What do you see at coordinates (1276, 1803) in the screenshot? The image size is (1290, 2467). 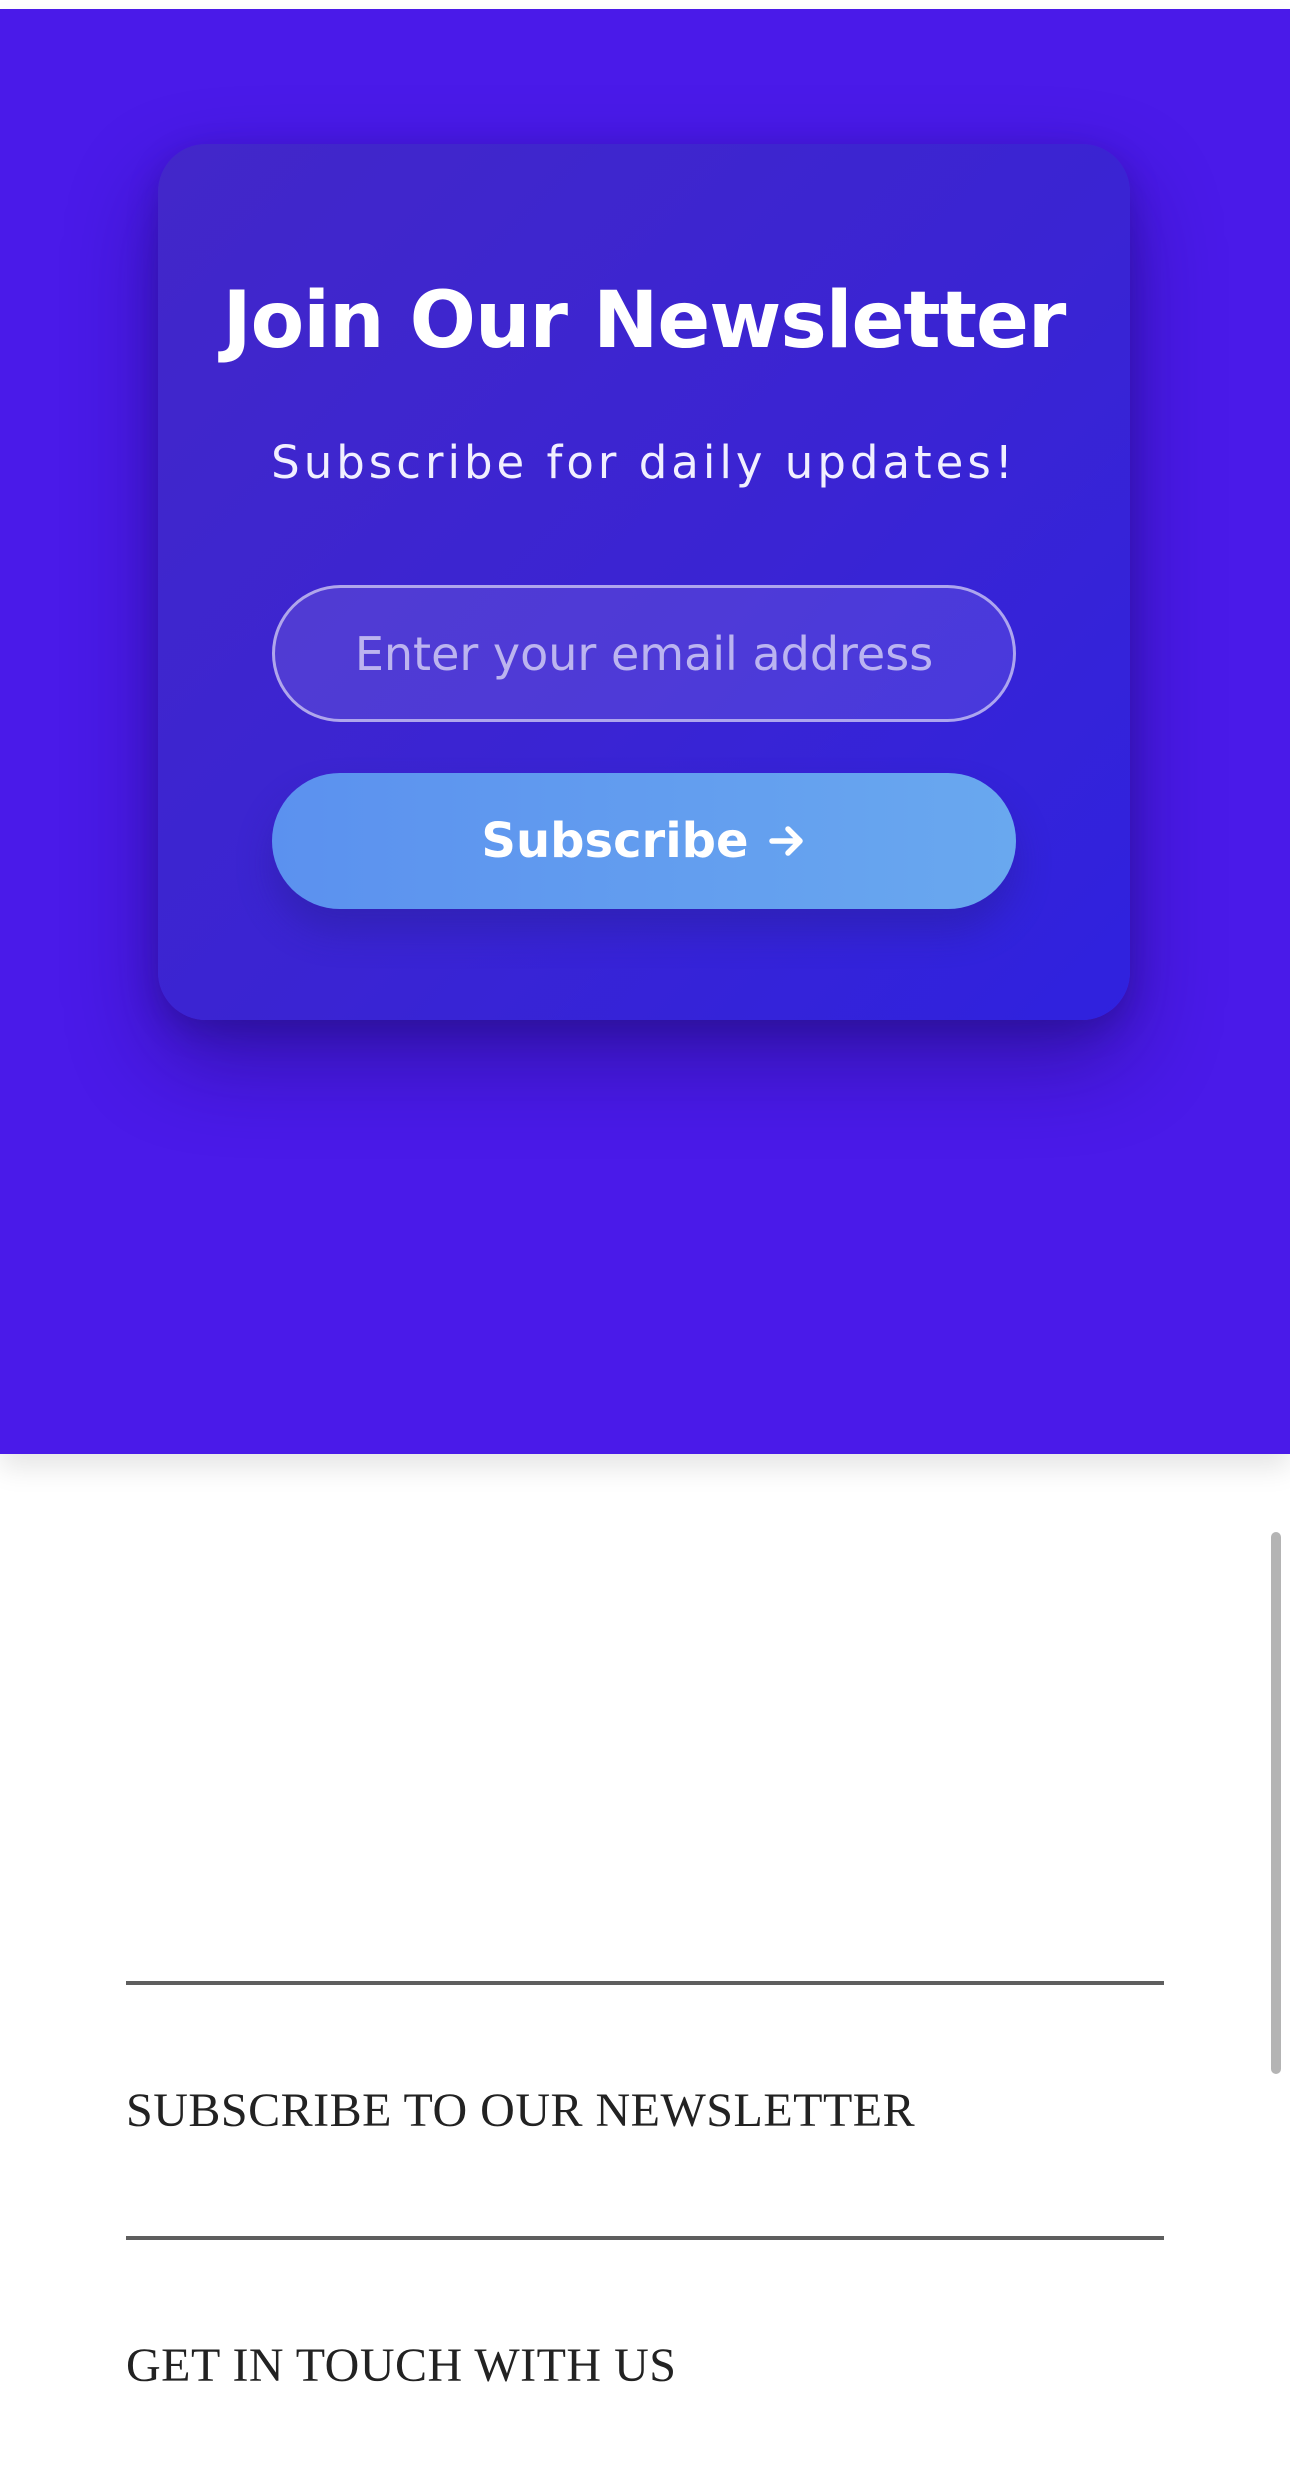 I see `scrollbar` at bounding box center [1276, 1803].